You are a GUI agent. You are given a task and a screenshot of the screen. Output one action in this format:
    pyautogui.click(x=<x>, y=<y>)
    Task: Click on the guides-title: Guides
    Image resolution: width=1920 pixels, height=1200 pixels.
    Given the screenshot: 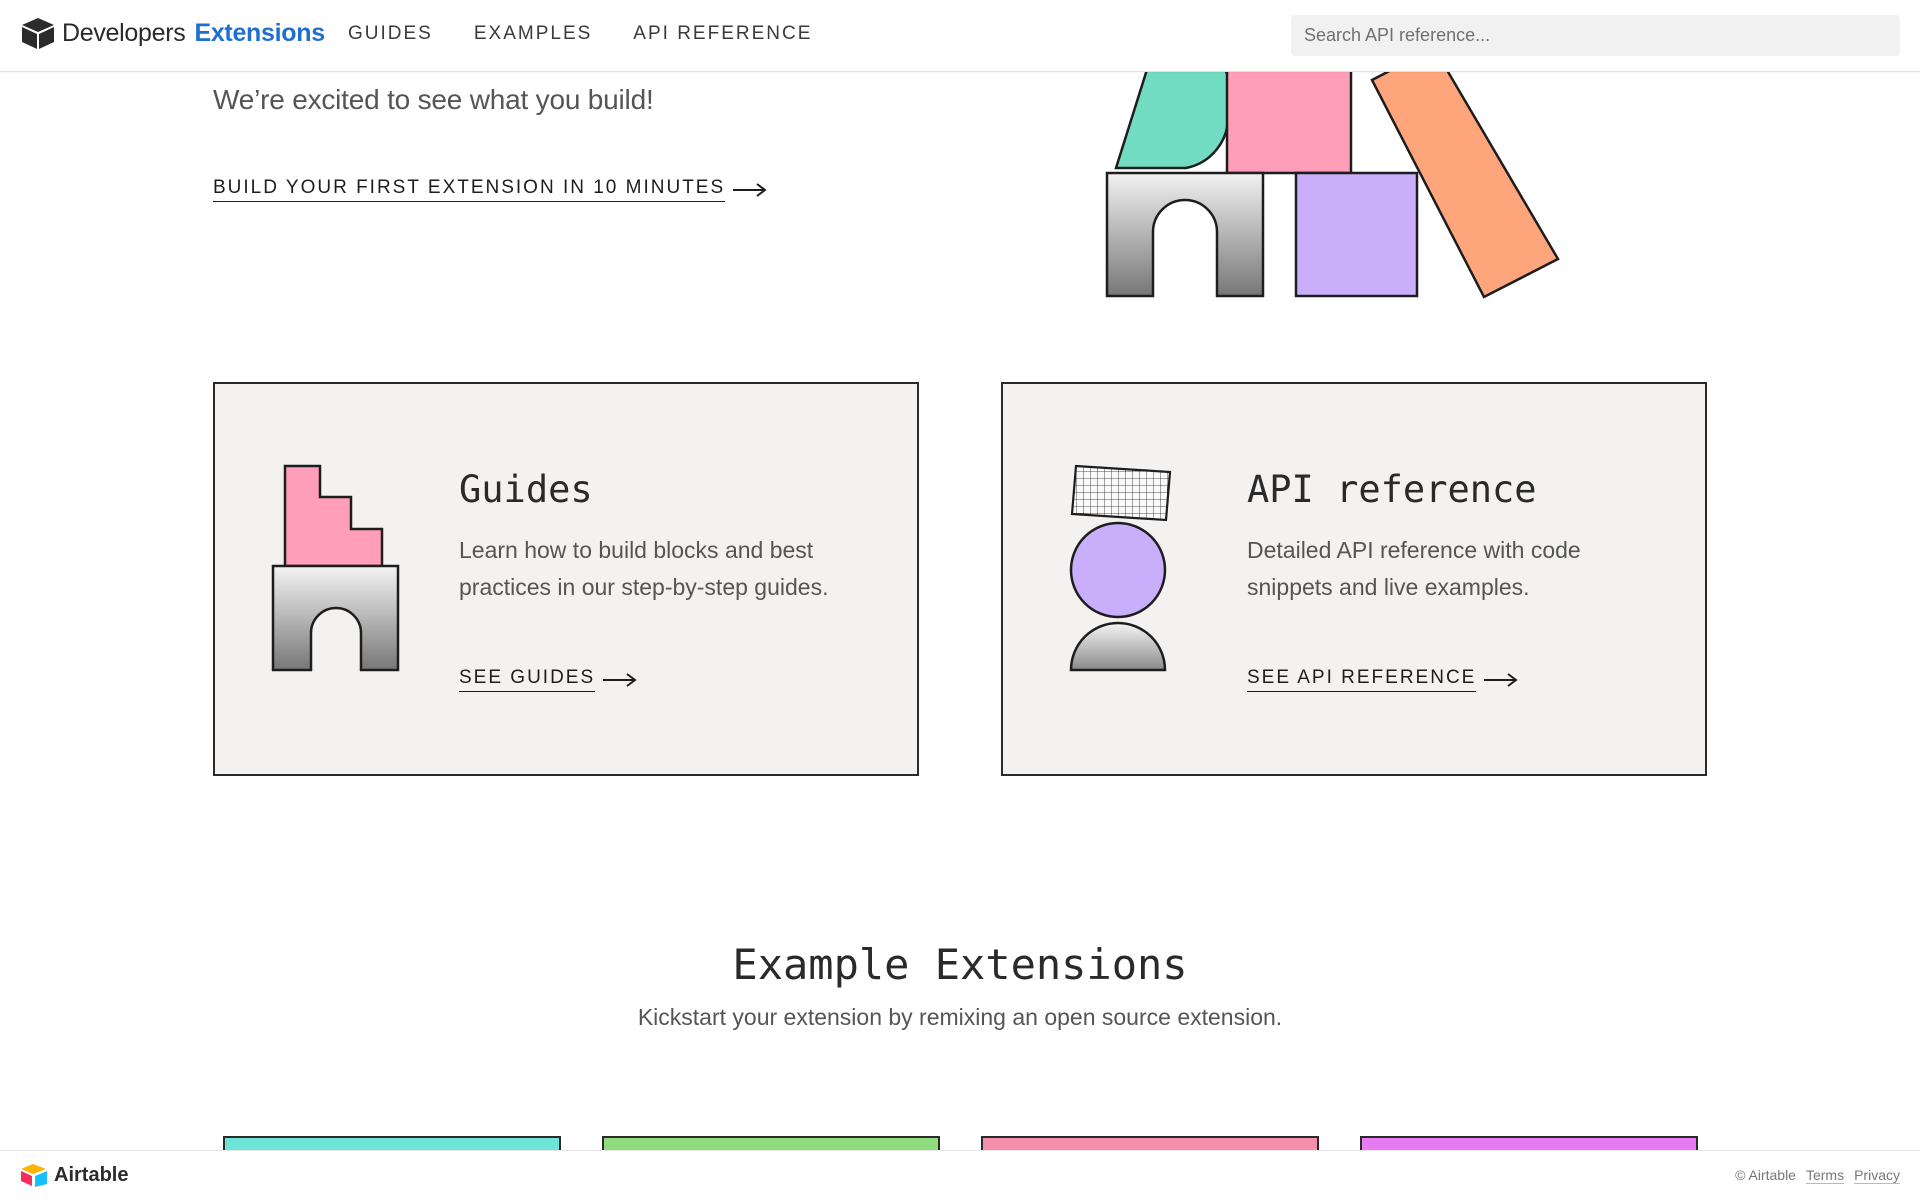 What is the action you would take?
    pyautogui.click(x=526, y=489)
    